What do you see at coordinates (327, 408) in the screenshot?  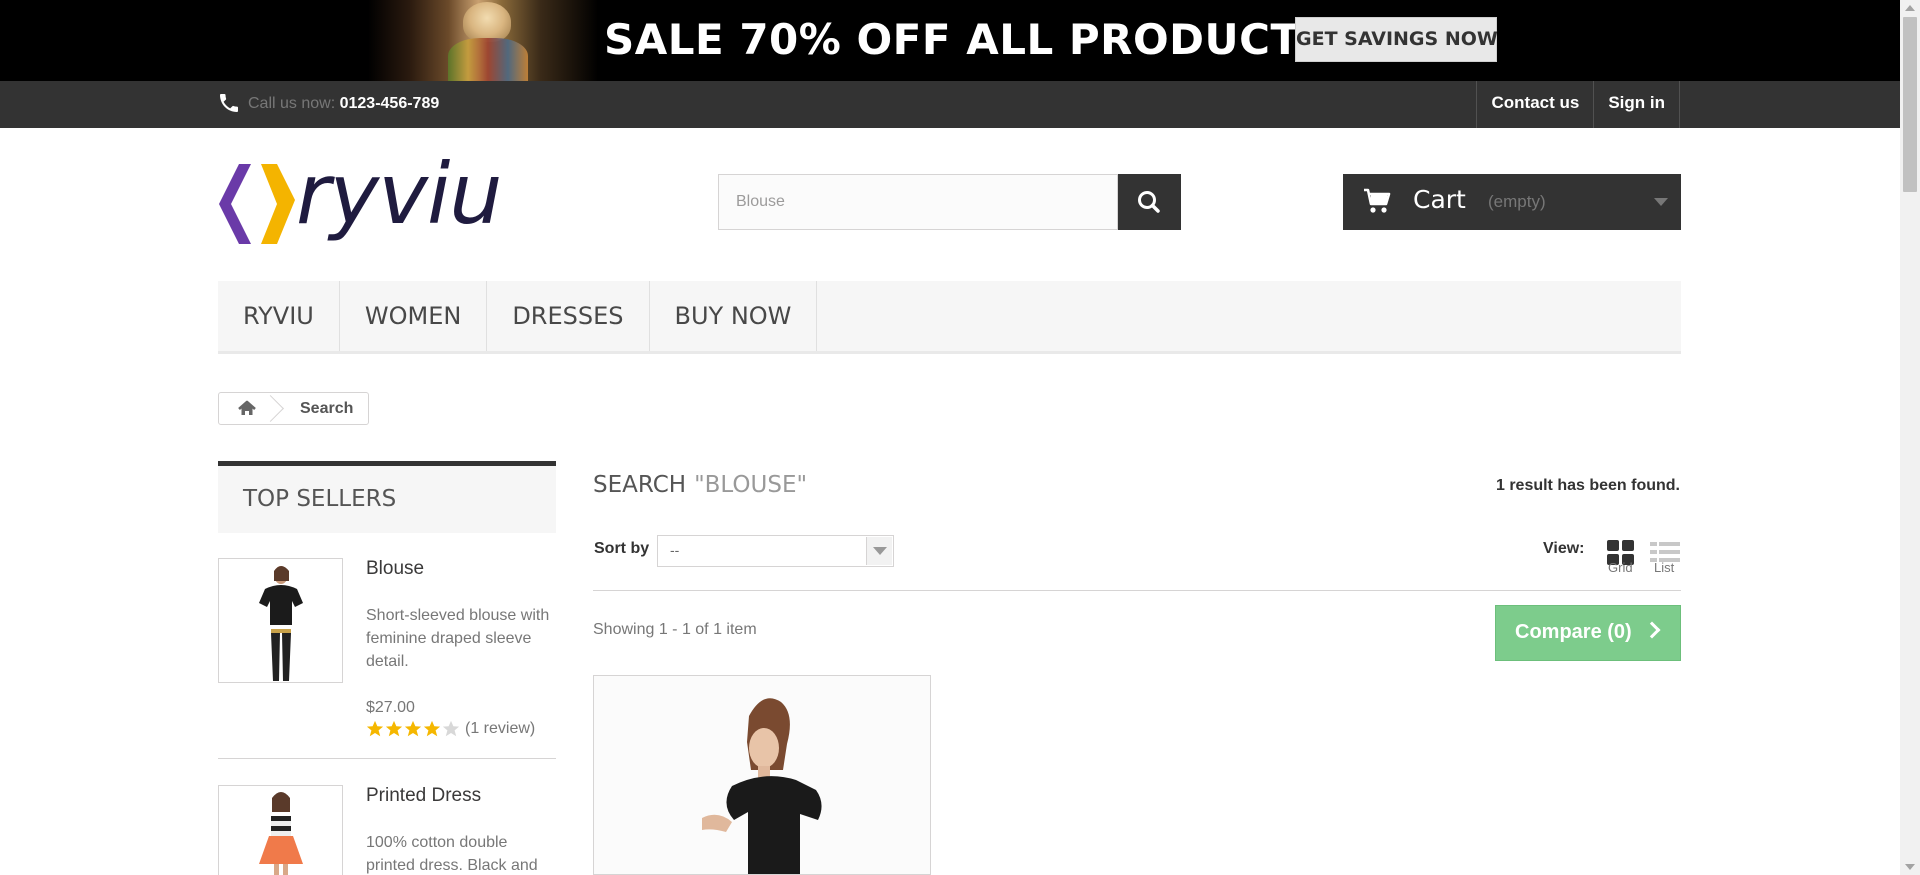 I see `breadcrumb-current: Search` at bounding box center [327, 408].